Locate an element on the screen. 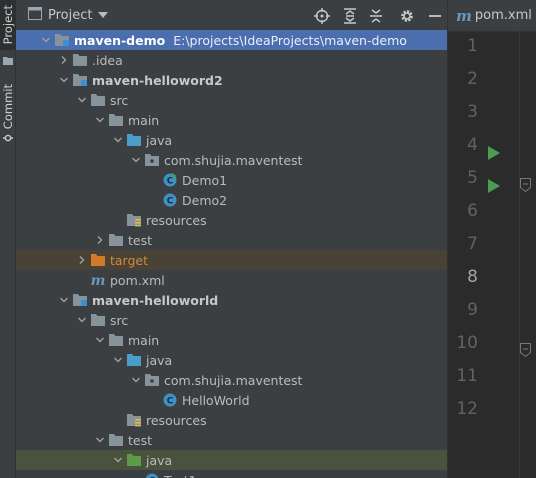  line-number: 4 is located at coordinates (463, 145).